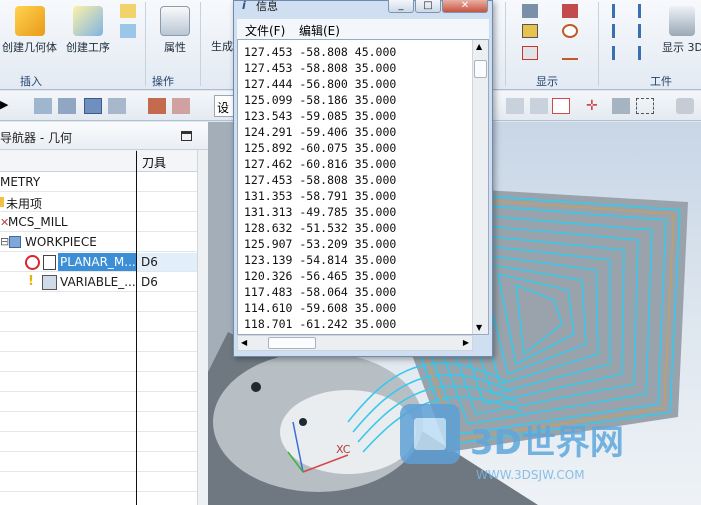 Image resolution: width=701 pixels, height=505 pixels. I want to click on info-menu-bar: 文件(F) 编辑(E), so click(363, 29).